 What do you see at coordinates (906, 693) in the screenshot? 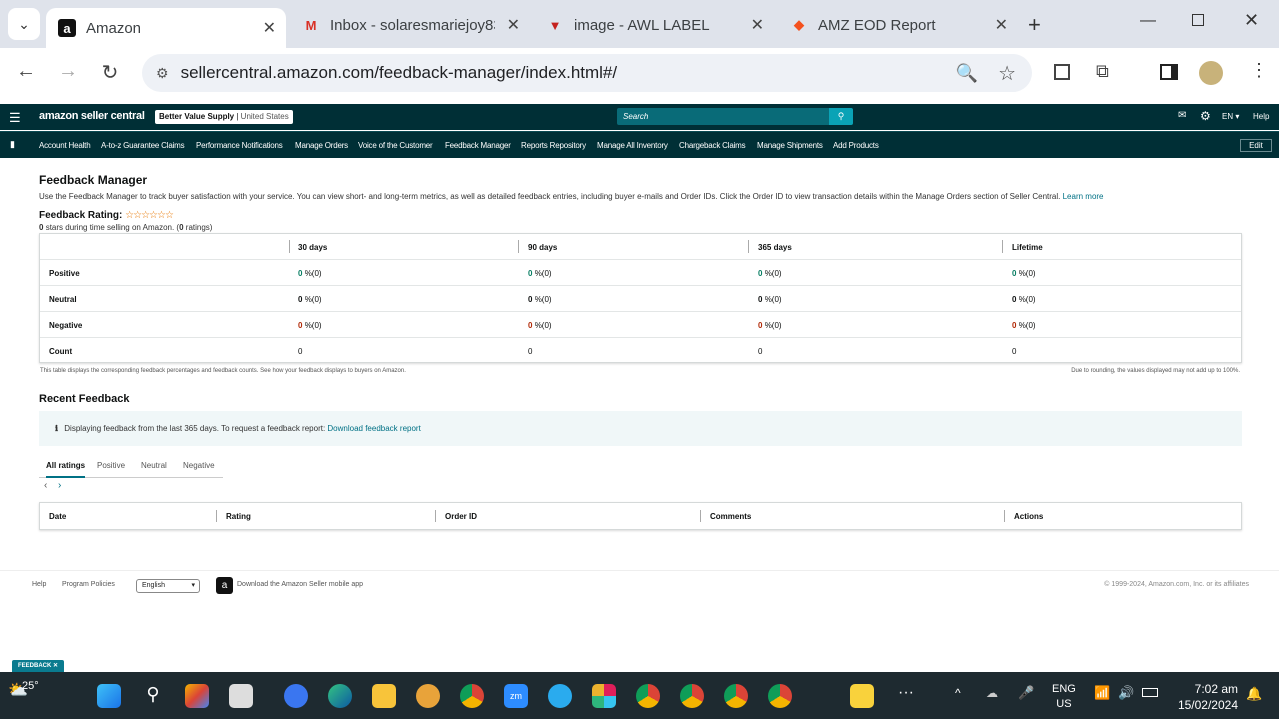
I see `more-apps-icon: ···` at bounding box center [906, 693].